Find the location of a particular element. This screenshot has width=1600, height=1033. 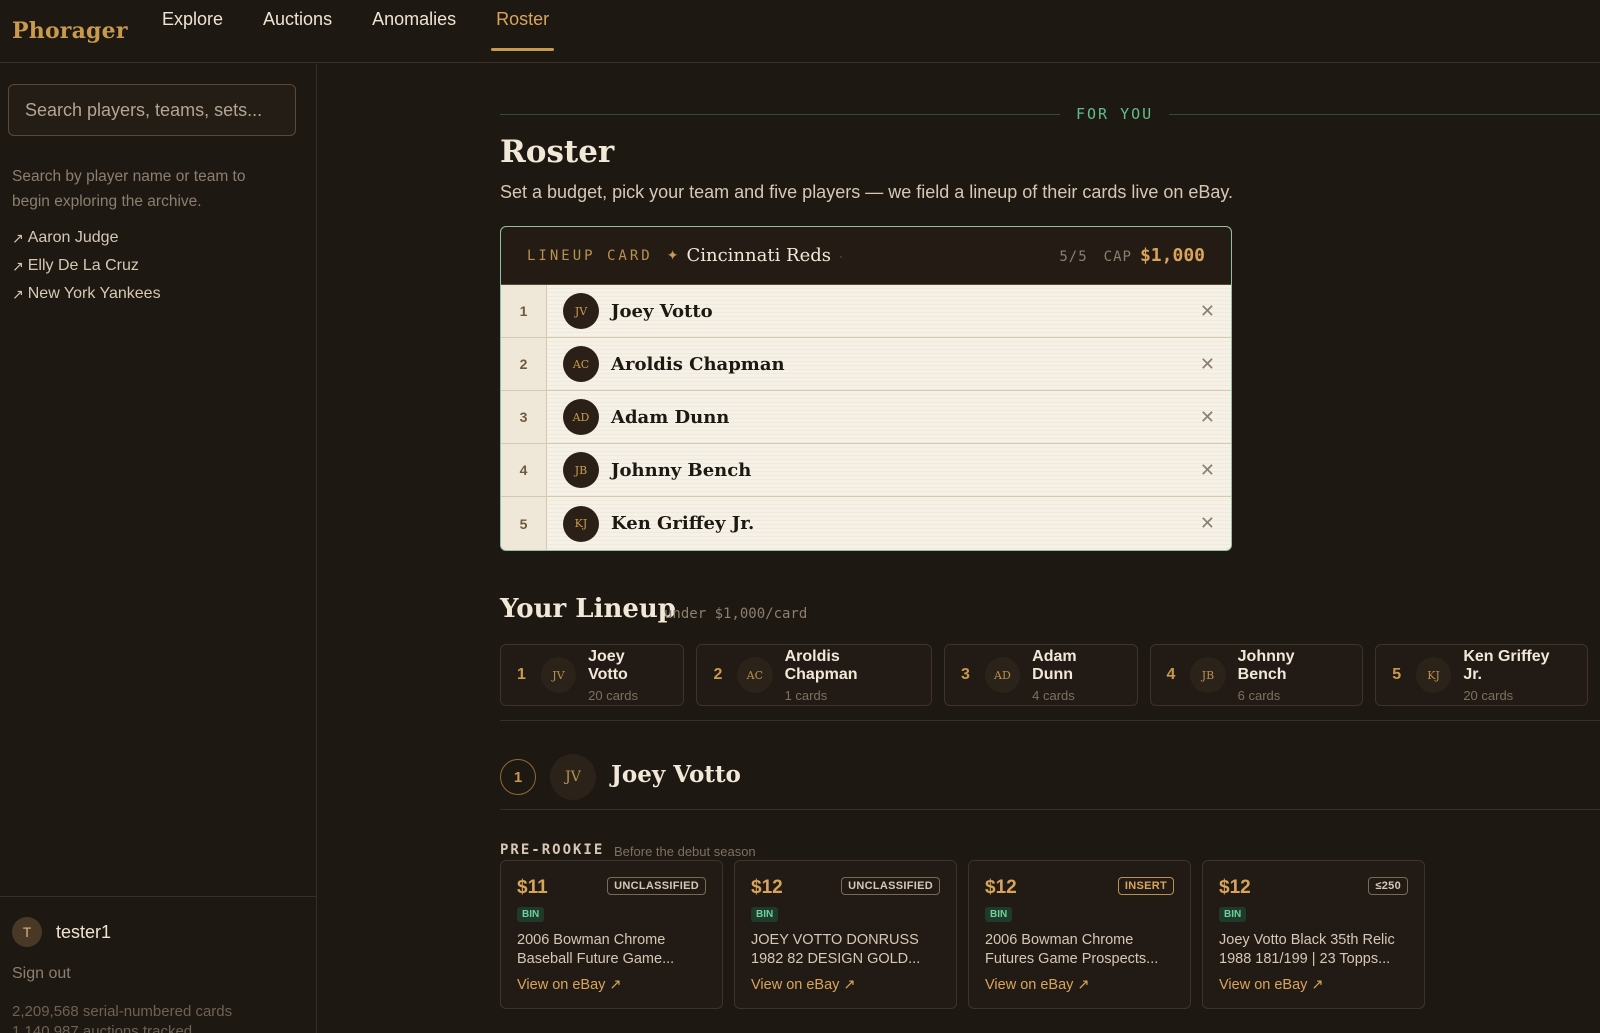

chip-number: 1 is located at coordinates (521, 674).